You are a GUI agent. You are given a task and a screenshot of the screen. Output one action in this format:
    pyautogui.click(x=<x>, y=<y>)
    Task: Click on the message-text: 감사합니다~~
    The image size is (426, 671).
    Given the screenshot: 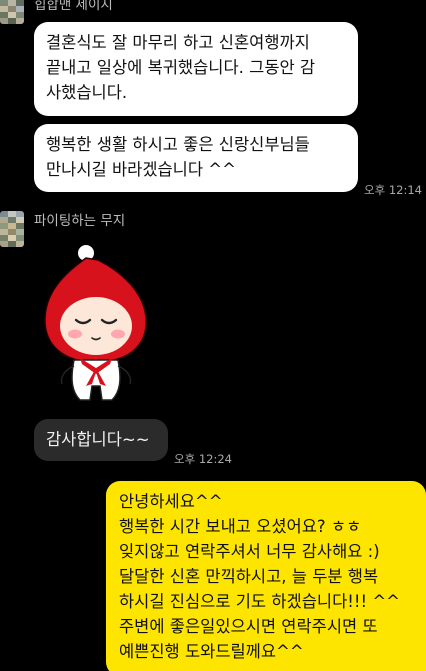 What is the action you would take?
    pyautogui.click(x=98, y=439)
    